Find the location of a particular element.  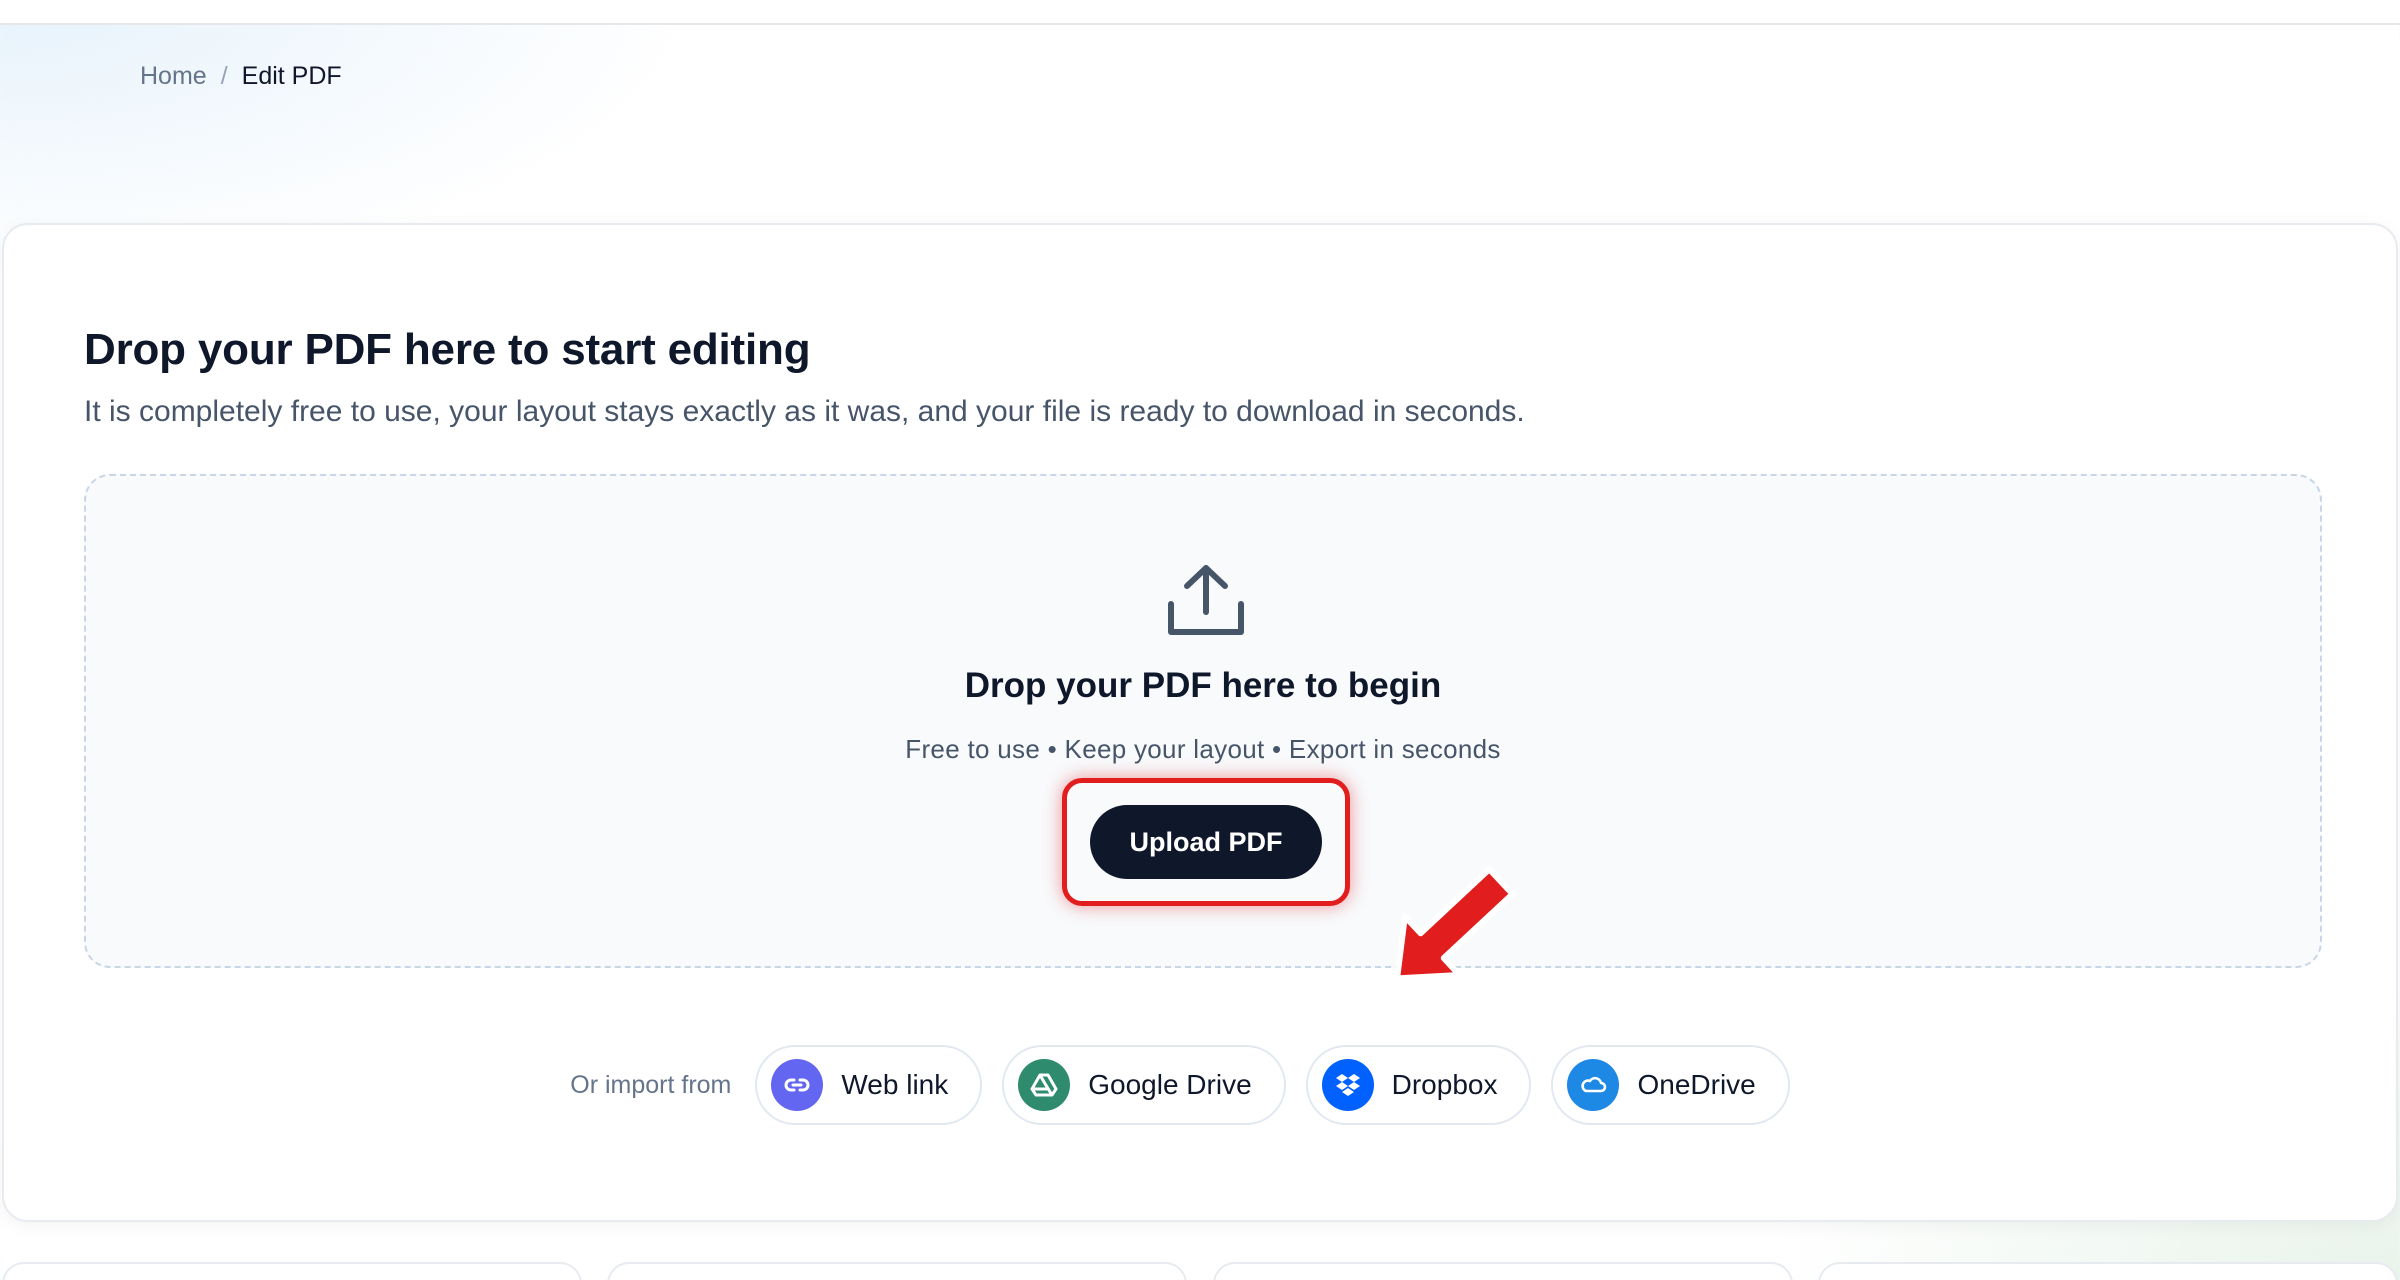

import-web-link-button: Web link is located at coordinates (869, 1085).